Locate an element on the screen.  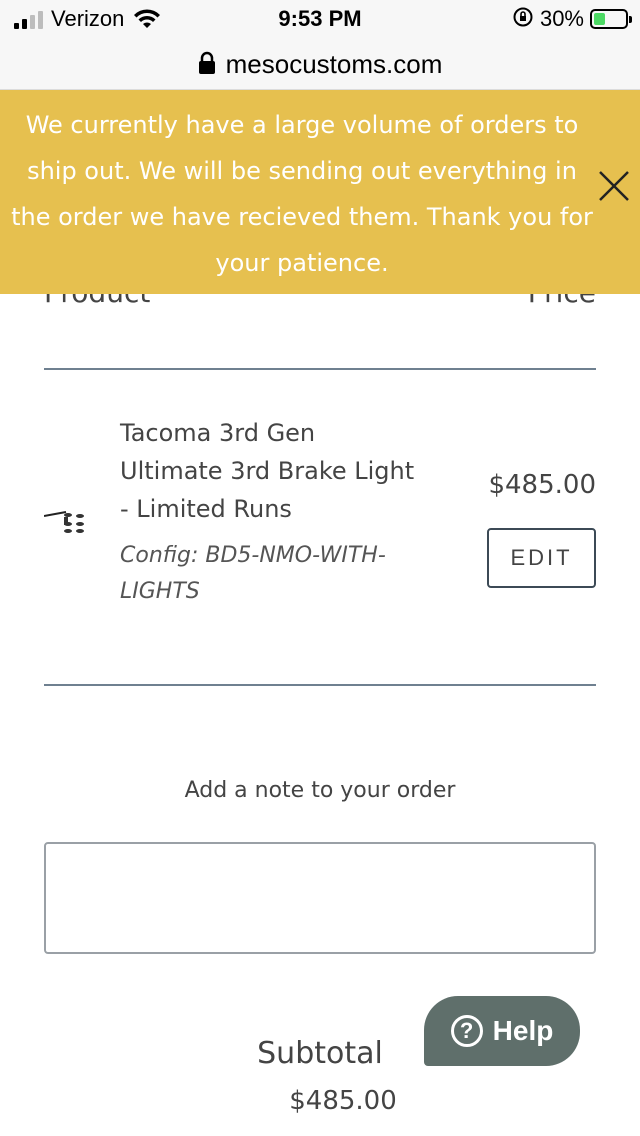
subtotal-value: $485.00 is located at coordinates (343, 1101).